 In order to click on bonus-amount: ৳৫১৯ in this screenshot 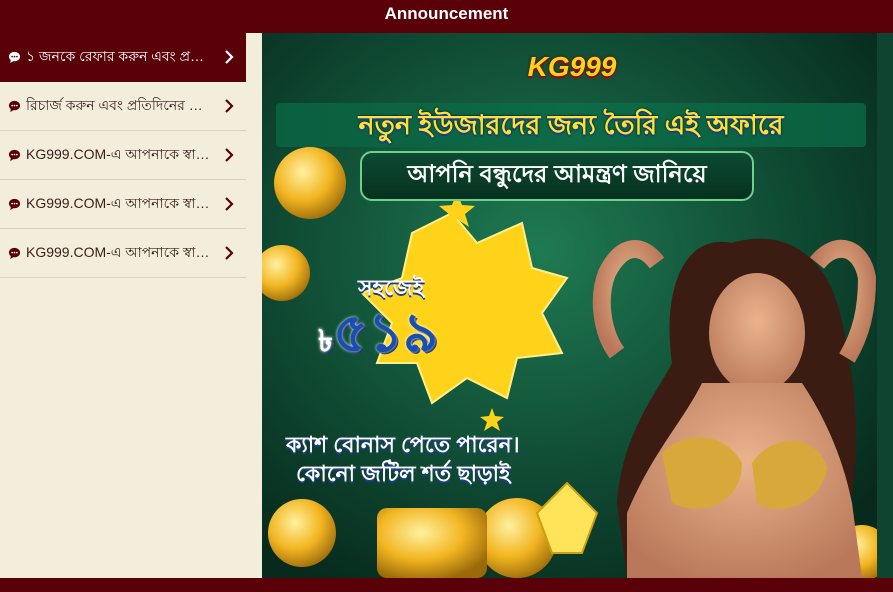, I will do `click(408, 331)`.